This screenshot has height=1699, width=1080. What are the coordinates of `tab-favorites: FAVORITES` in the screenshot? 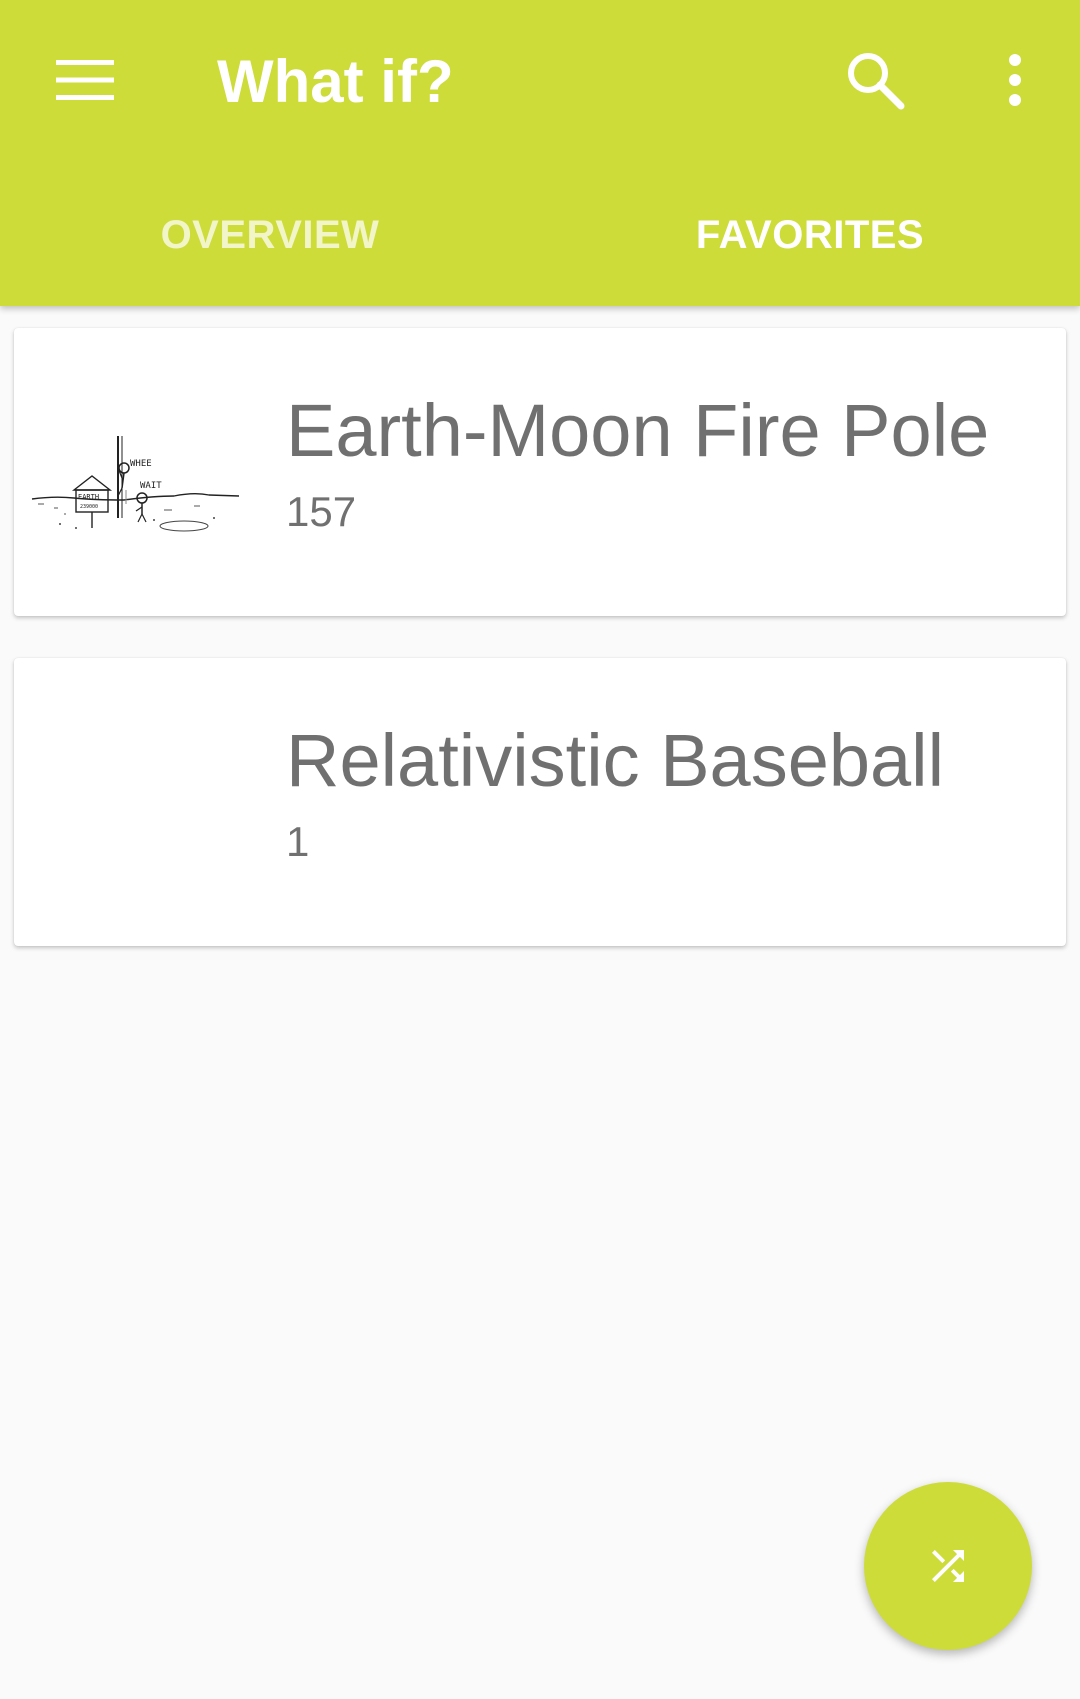 It's located at (810, 235).